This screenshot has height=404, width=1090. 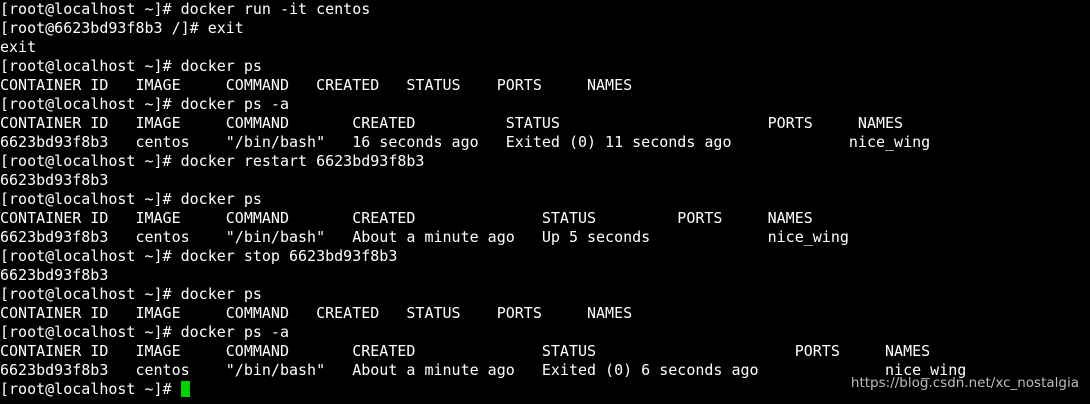 I want to click on prompt-line: [root@localhost ~]#, so click(x=95, y=389).